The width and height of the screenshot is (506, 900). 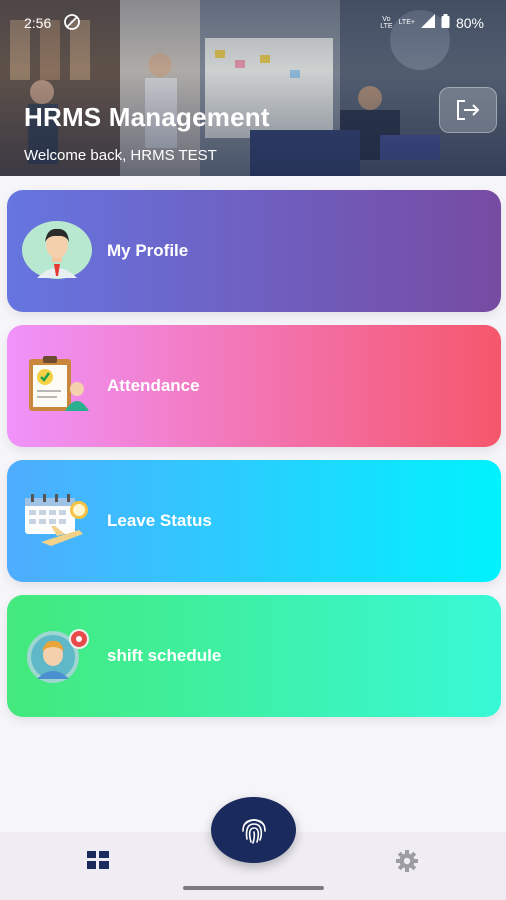 I want to click on worker-gear-icon, so click(x=57, y=655).